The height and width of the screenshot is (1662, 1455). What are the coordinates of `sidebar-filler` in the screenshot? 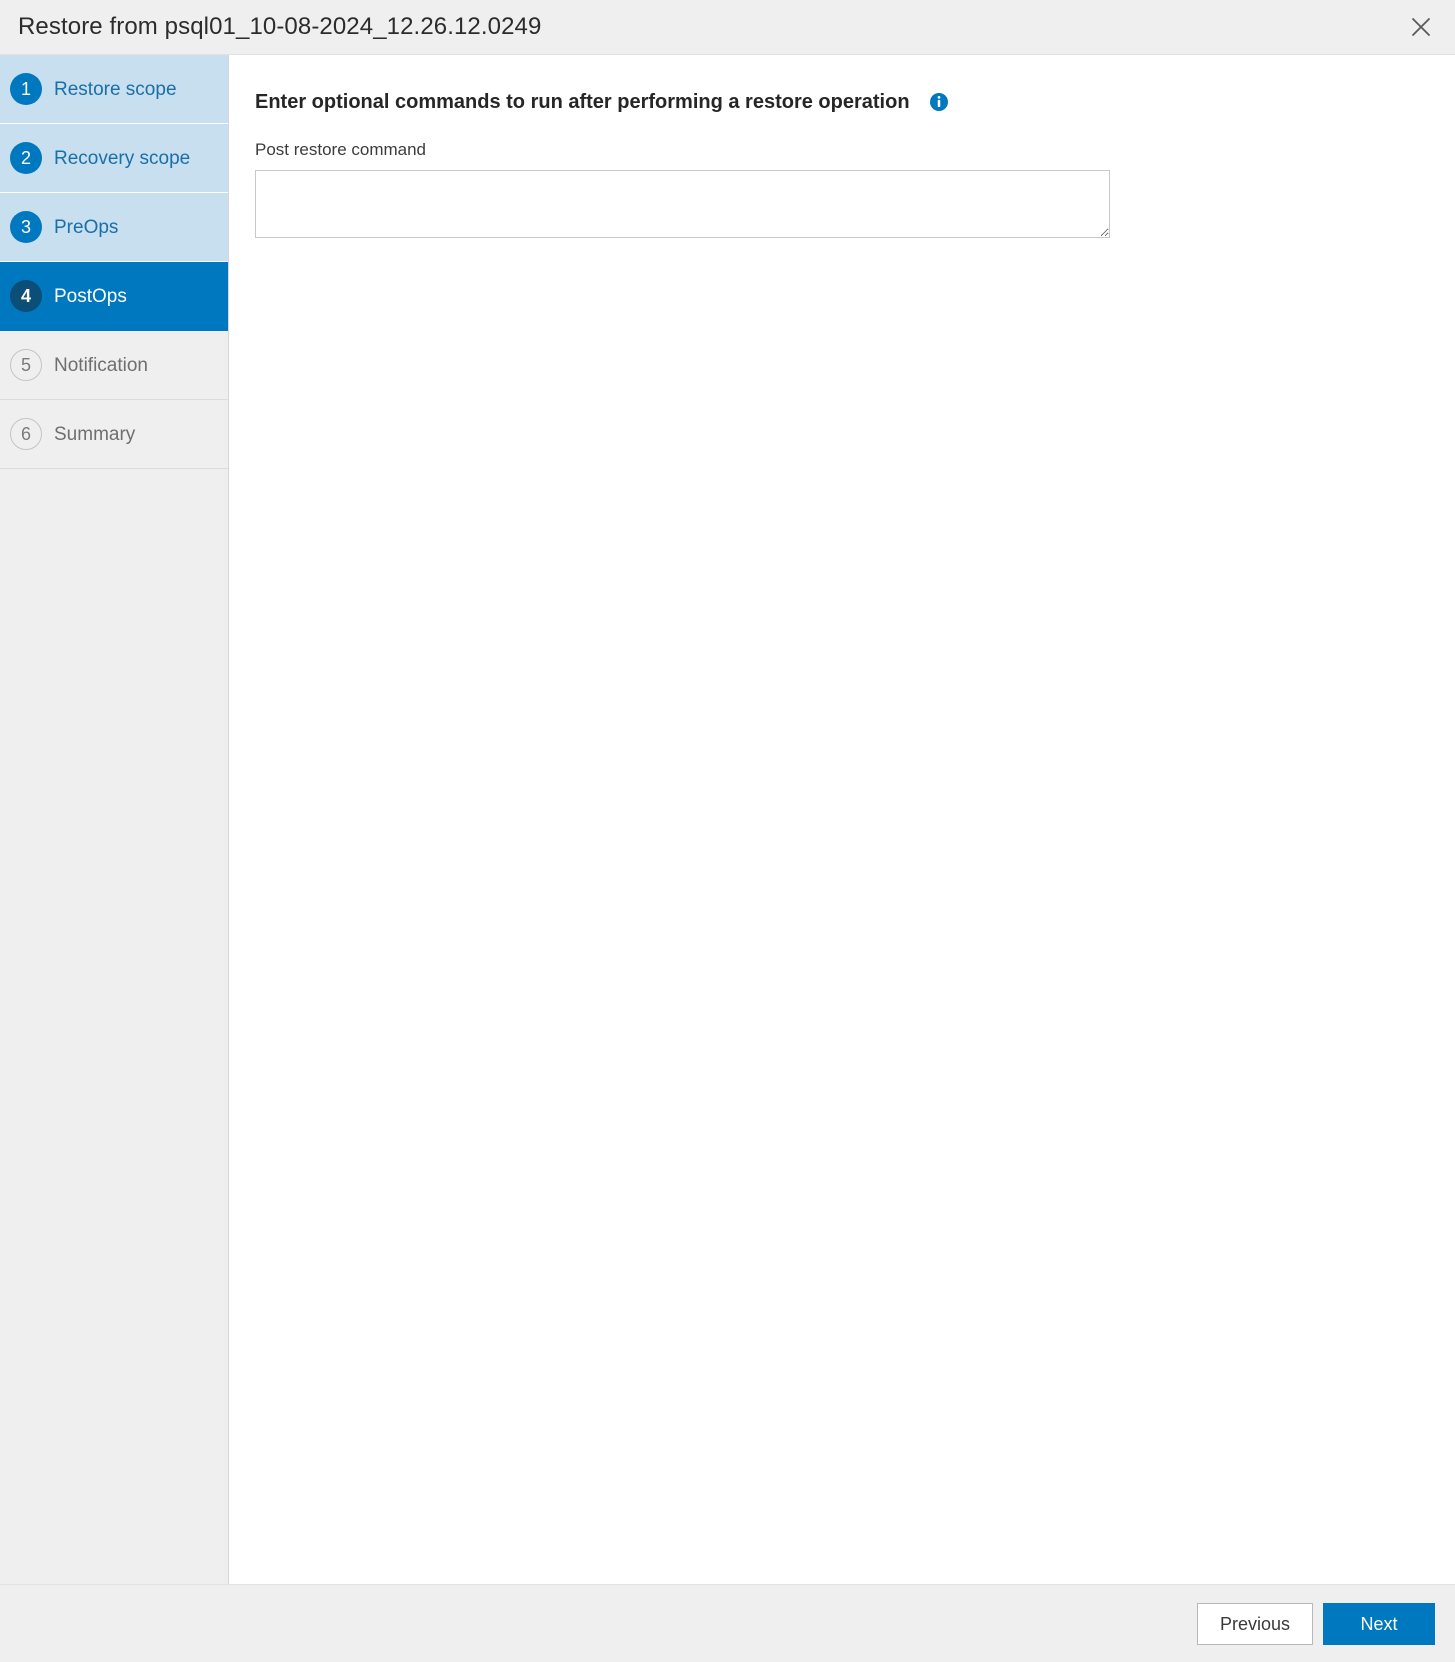 It's located at (114, 1026).